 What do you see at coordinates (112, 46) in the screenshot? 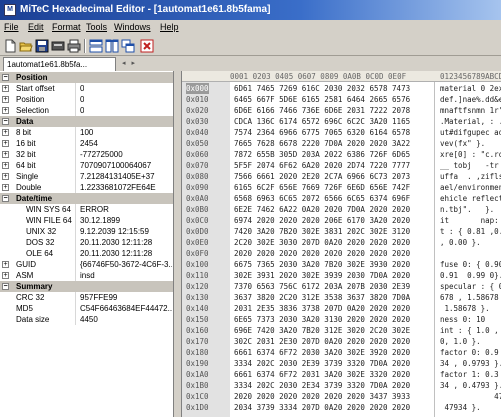
I see `tile-vertical-icon` at bounding box center [112, 46].